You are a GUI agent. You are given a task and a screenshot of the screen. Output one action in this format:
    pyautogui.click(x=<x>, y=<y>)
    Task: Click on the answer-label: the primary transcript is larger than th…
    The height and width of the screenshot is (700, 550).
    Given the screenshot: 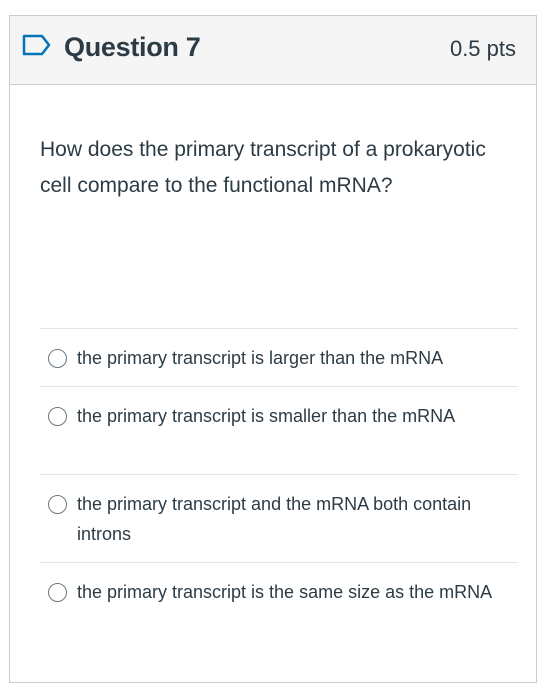 What is the action you would take?
    pyautogui.click(x=260, y=358)
    